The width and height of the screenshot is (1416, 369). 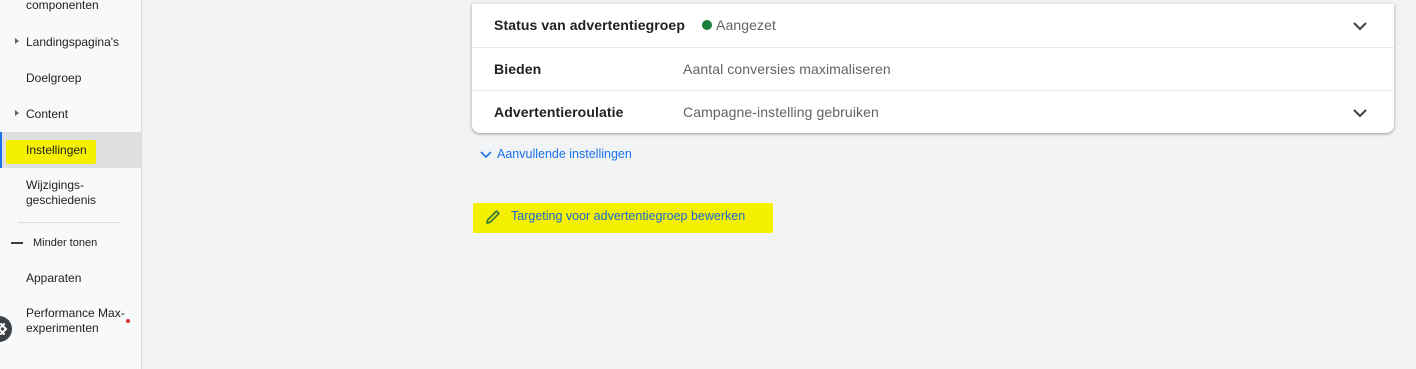 What do you see at coordinates (69, 222) in the screenshot?
I see `sidebar-divider` at bounding box center [69, 222].